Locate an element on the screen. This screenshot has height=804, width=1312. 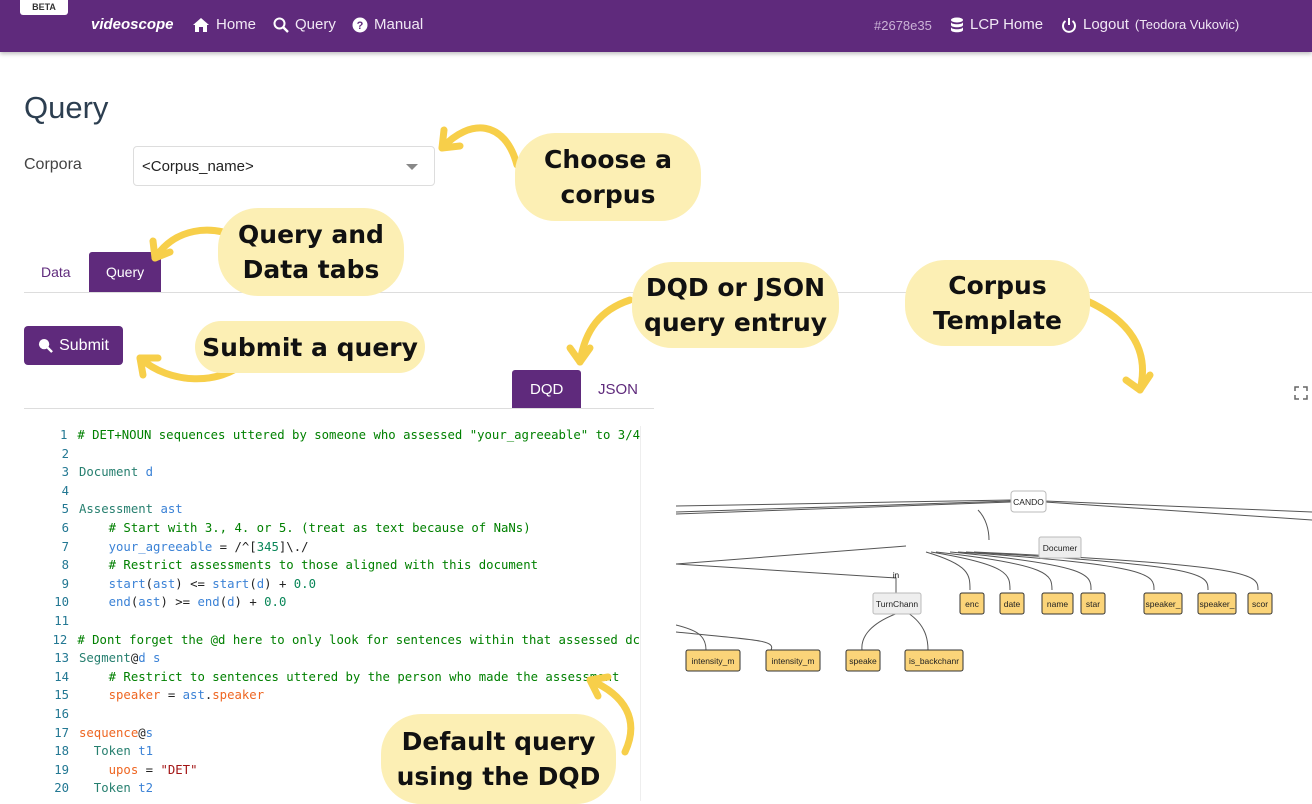
brand-logo: videoscope is located at coordinates (132, 24).